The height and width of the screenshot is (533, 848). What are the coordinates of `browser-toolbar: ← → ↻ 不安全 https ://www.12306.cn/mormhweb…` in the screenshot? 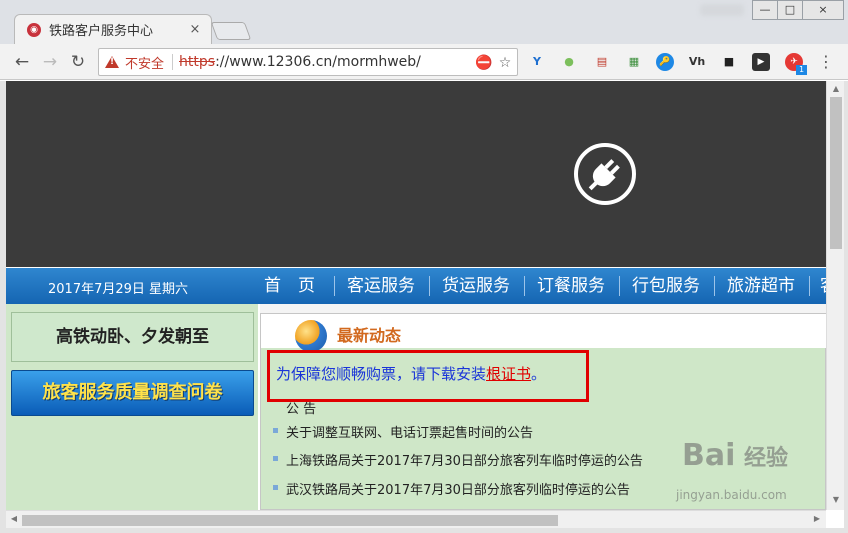 It's located at (424, 62).